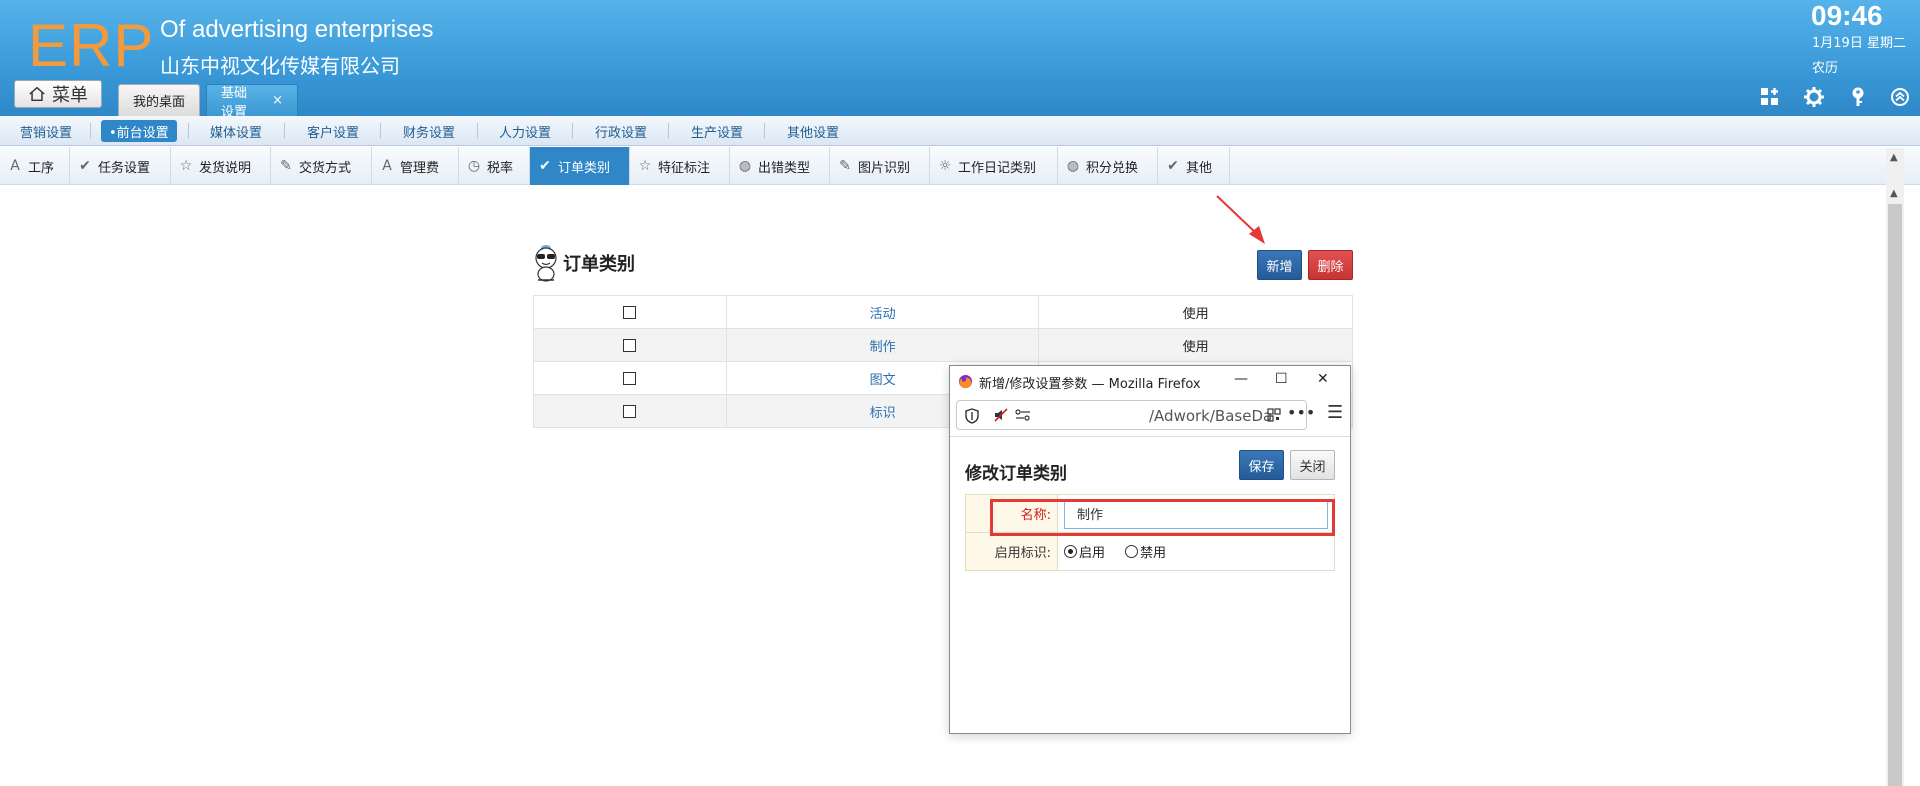 Image resolution: width=1920 pixels, height=786 pixels. What do you see at coordinates (474, 166) in the screenshot?
I see `clock-icon: ◷` at bounding box center [474, 166].